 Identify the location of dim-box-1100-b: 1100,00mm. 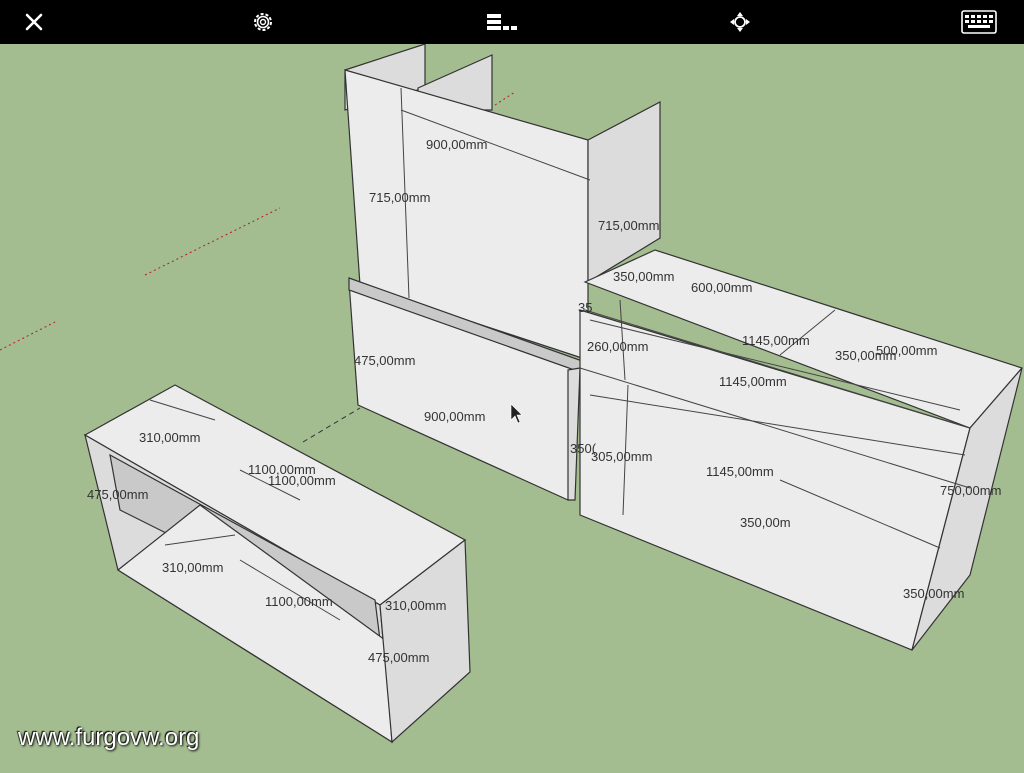
(302, 480).